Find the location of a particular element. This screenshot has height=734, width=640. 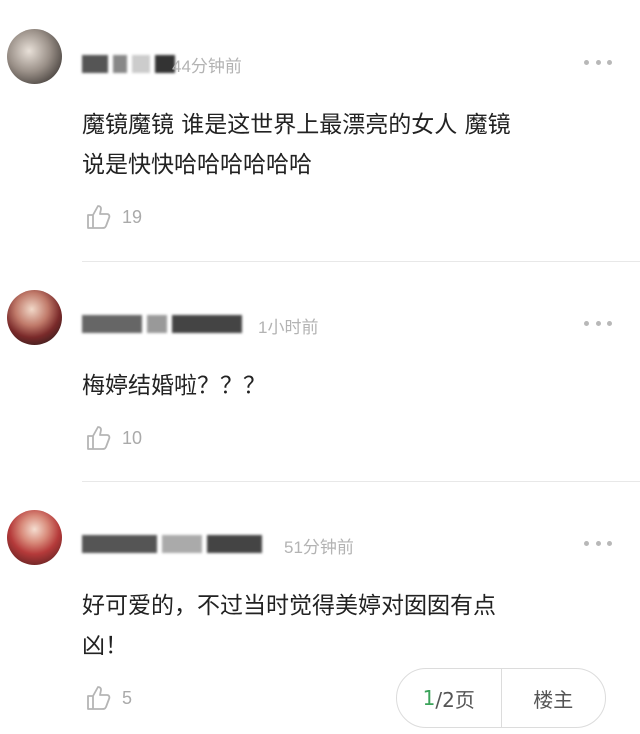

like-count: 19 is located at coordinates (132, 216).